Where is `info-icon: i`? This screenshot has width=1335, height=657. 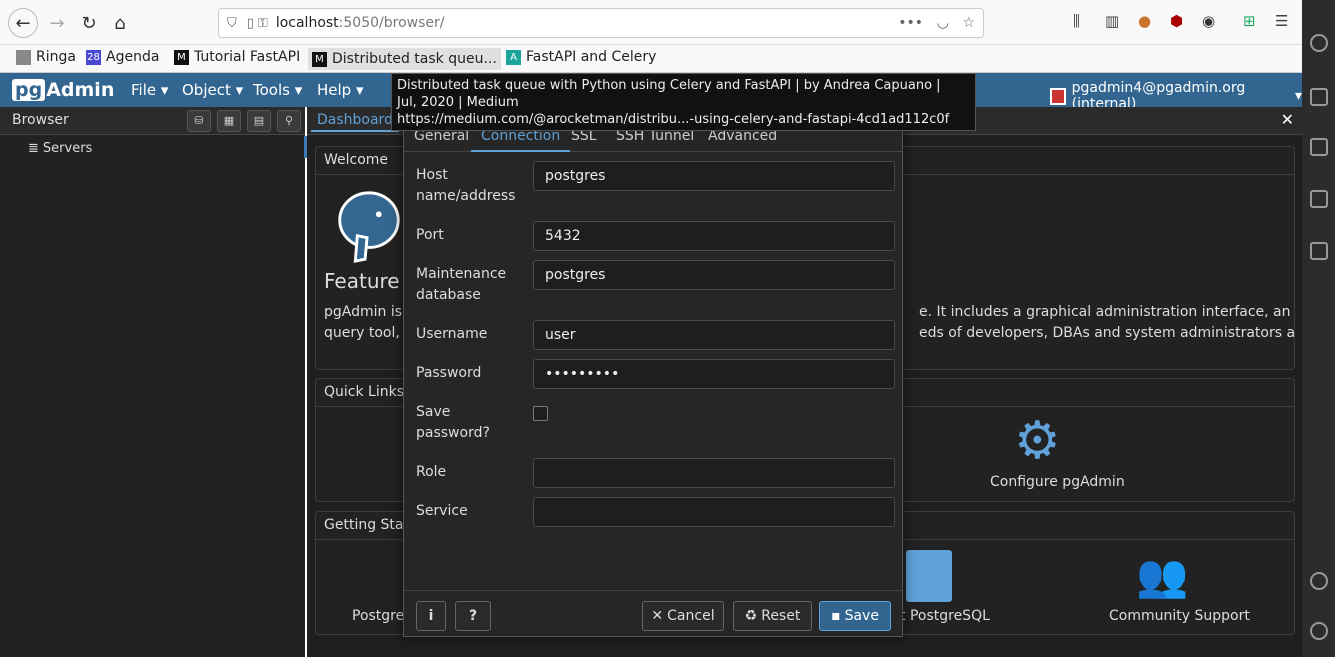 info-icon: i is located at coordinates (431, 616).